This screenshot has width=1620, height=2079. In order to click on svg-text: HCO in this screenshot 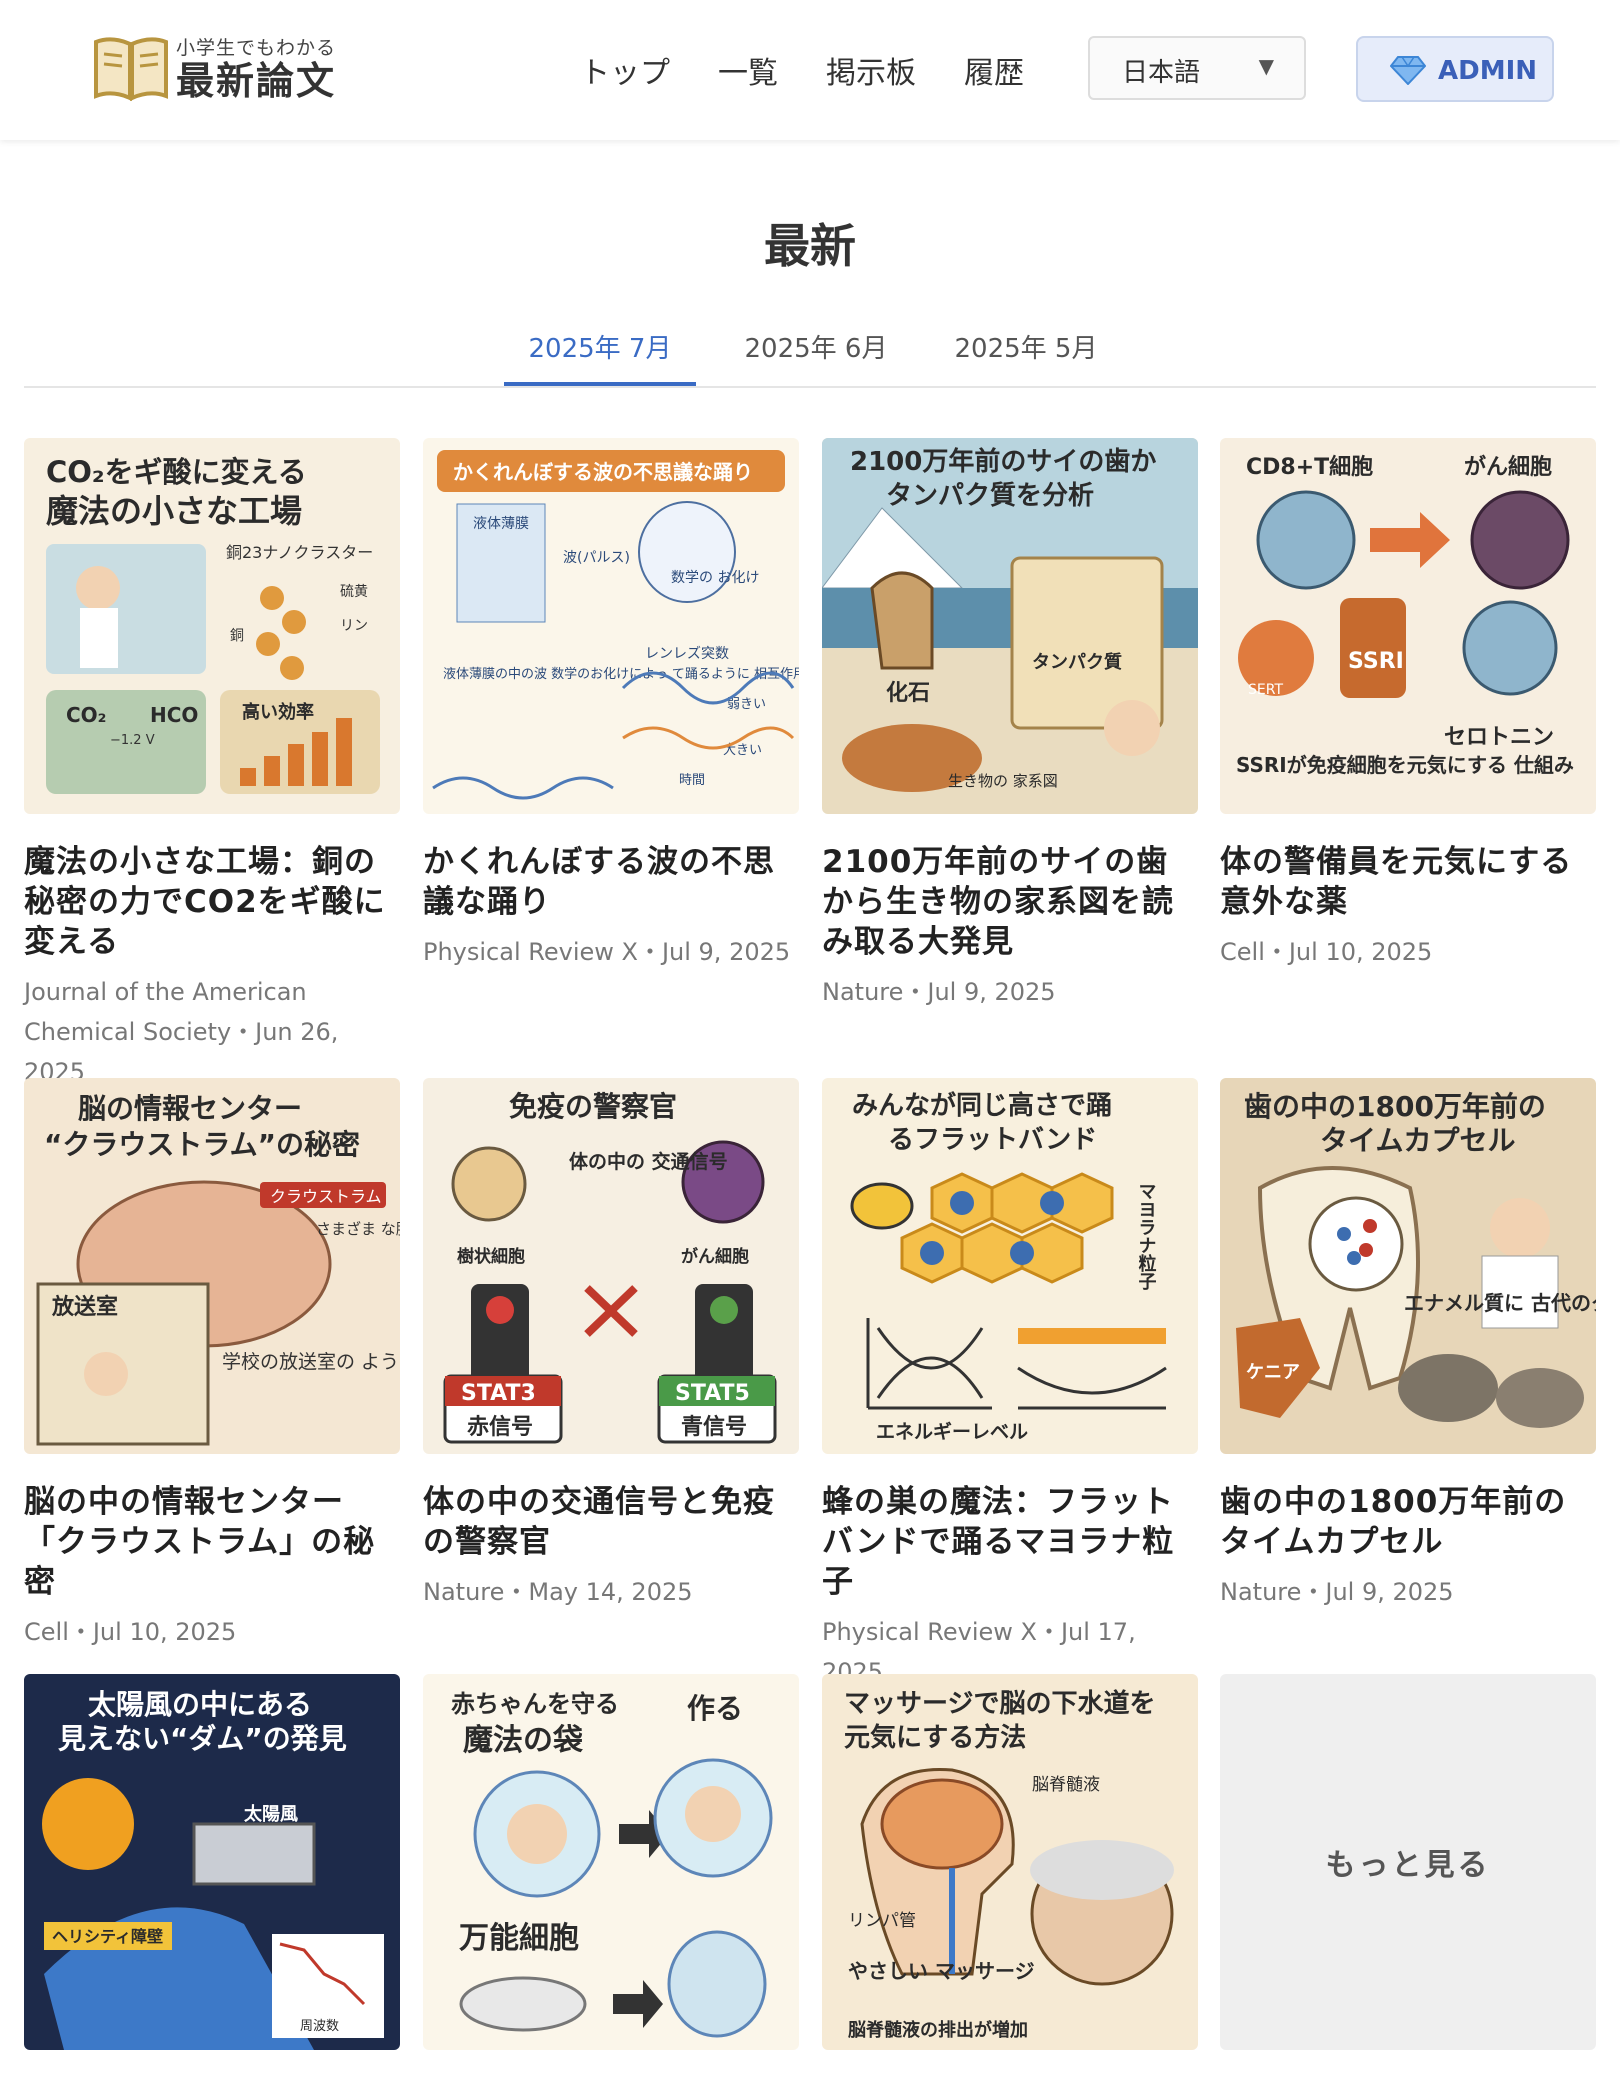, I will do `click(174, 715)`.